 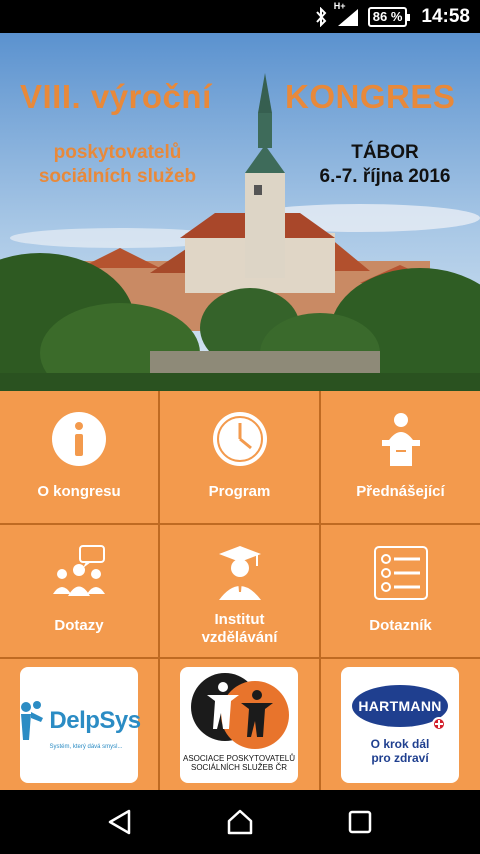 What do you see at coordinates (79, 439) in the screenshot?
I see `info-icon` at bounding box center [79, 439].